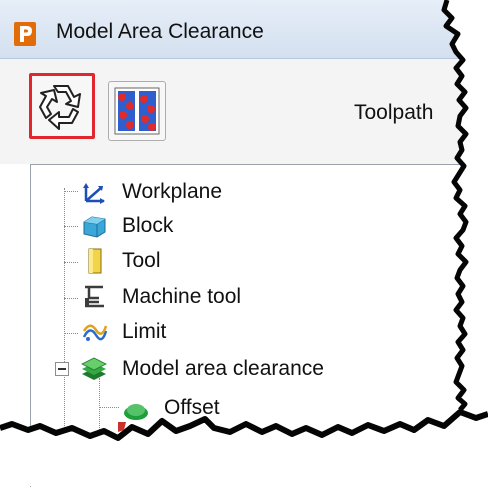 This screenshot has width=488, height=487. Describe the element at coordinates (182, 296) in the screenshot. I see `tree-item-label: Machine tool` at that location.